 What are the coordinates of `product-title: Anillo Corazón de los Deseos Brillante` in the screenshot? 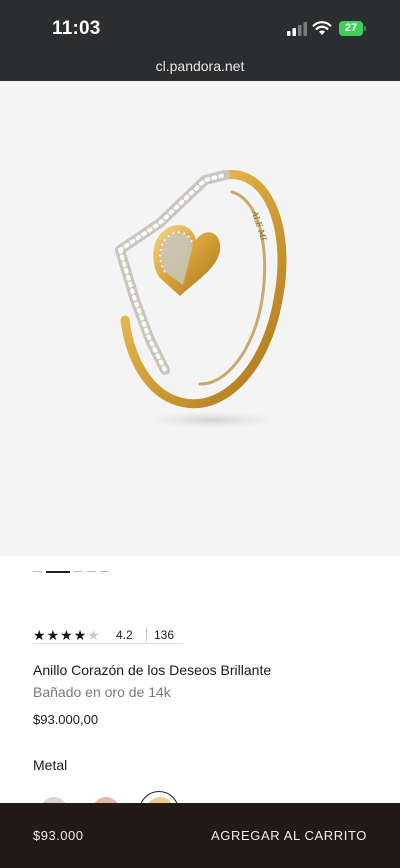 It's located at (152, 670).